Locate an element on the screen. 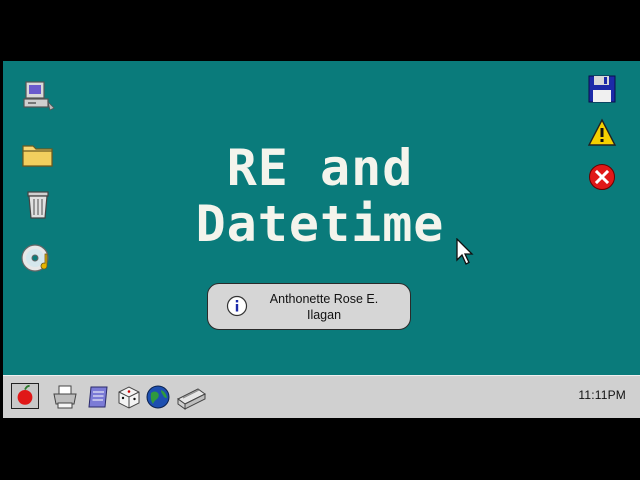  title-line-1: RE and is located at coordinates (320, 168).